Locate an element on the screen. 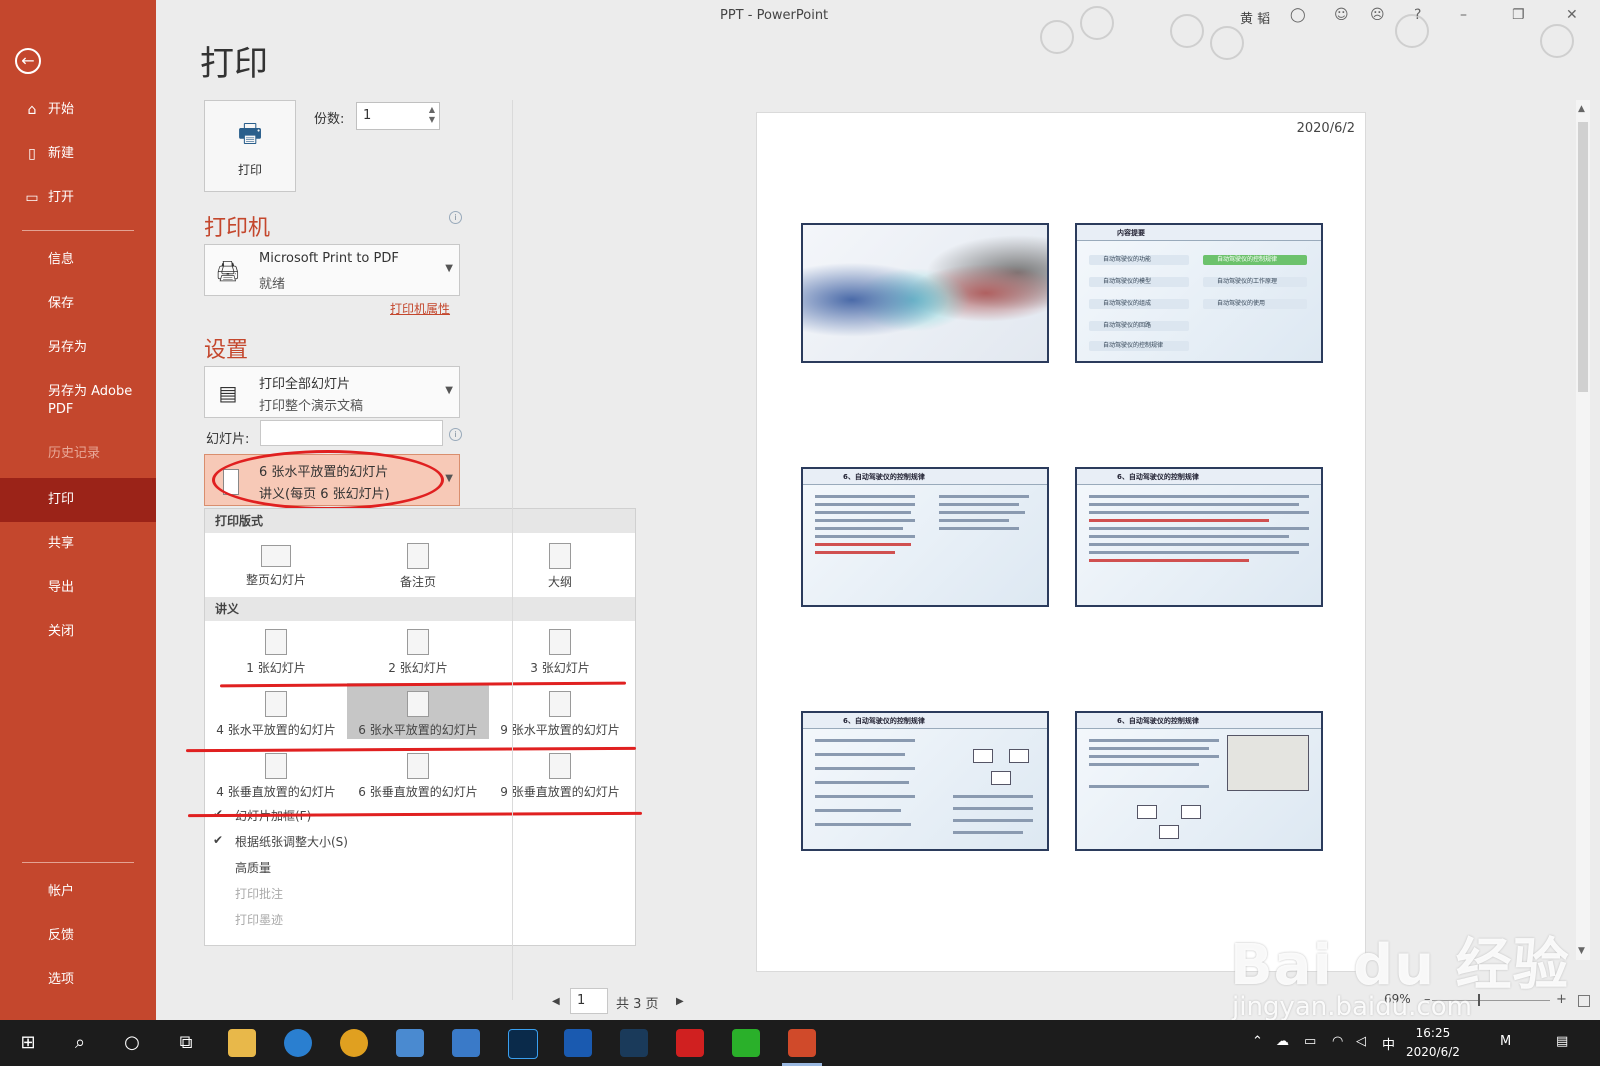 The width and height of the screenshot is (1600, 1066). scale-to-fit-option: ✔ 根据纸张调整大小(S) is located at coordinates (280, 841).